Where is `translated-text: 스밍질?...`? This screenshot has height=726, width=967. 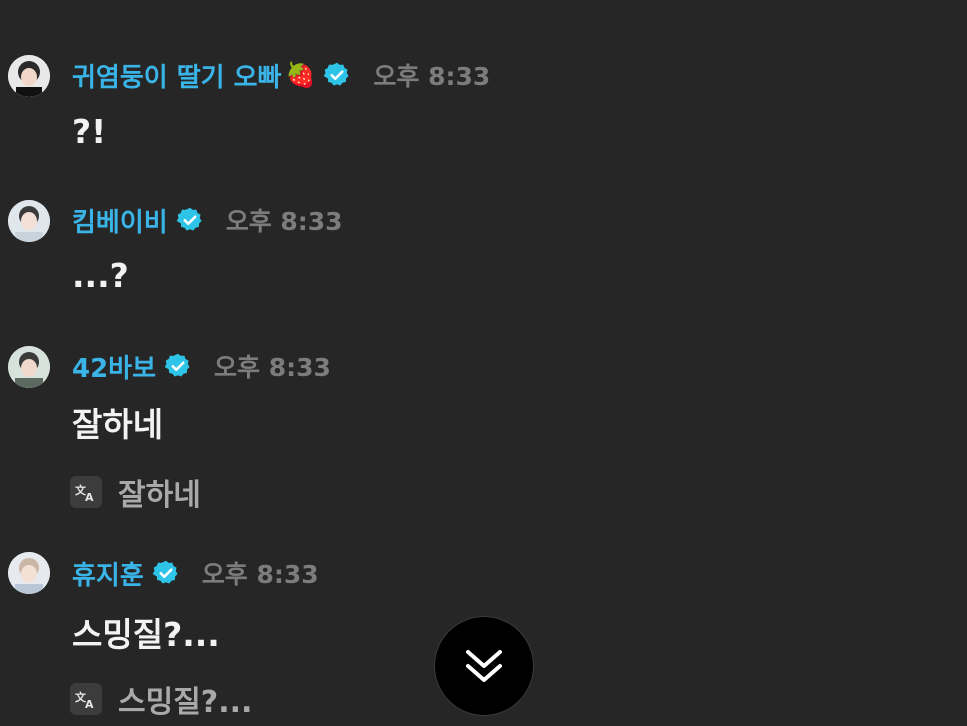
translated-text: 스밍질?... is located at coordinates (185, 702).